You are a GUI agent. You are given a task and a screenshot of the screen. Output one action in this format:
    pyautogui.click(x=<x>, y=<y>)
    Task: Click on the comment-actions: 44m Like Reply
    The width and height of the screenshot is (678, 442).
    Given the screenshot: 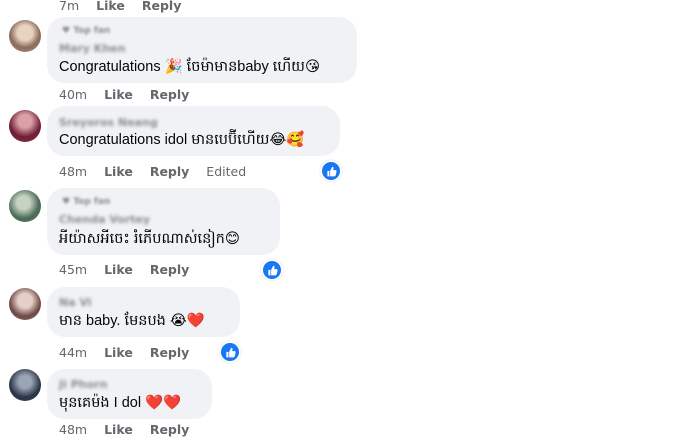 What is the action you would take?
    pyautogui.click(x=132, y=352)
    